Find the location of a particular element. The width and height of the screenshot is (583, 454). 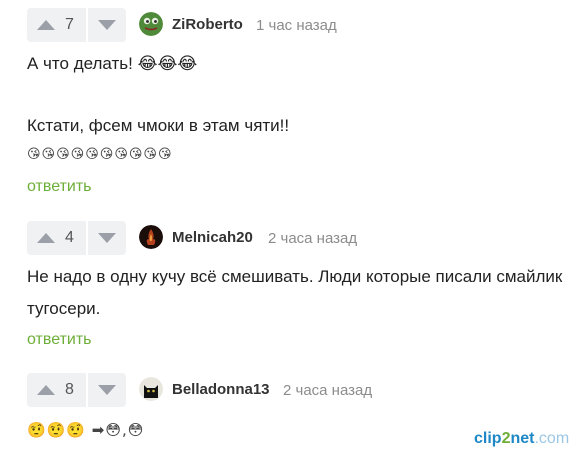

comment-time: 1 час назад is located at coordinates (296, 25).